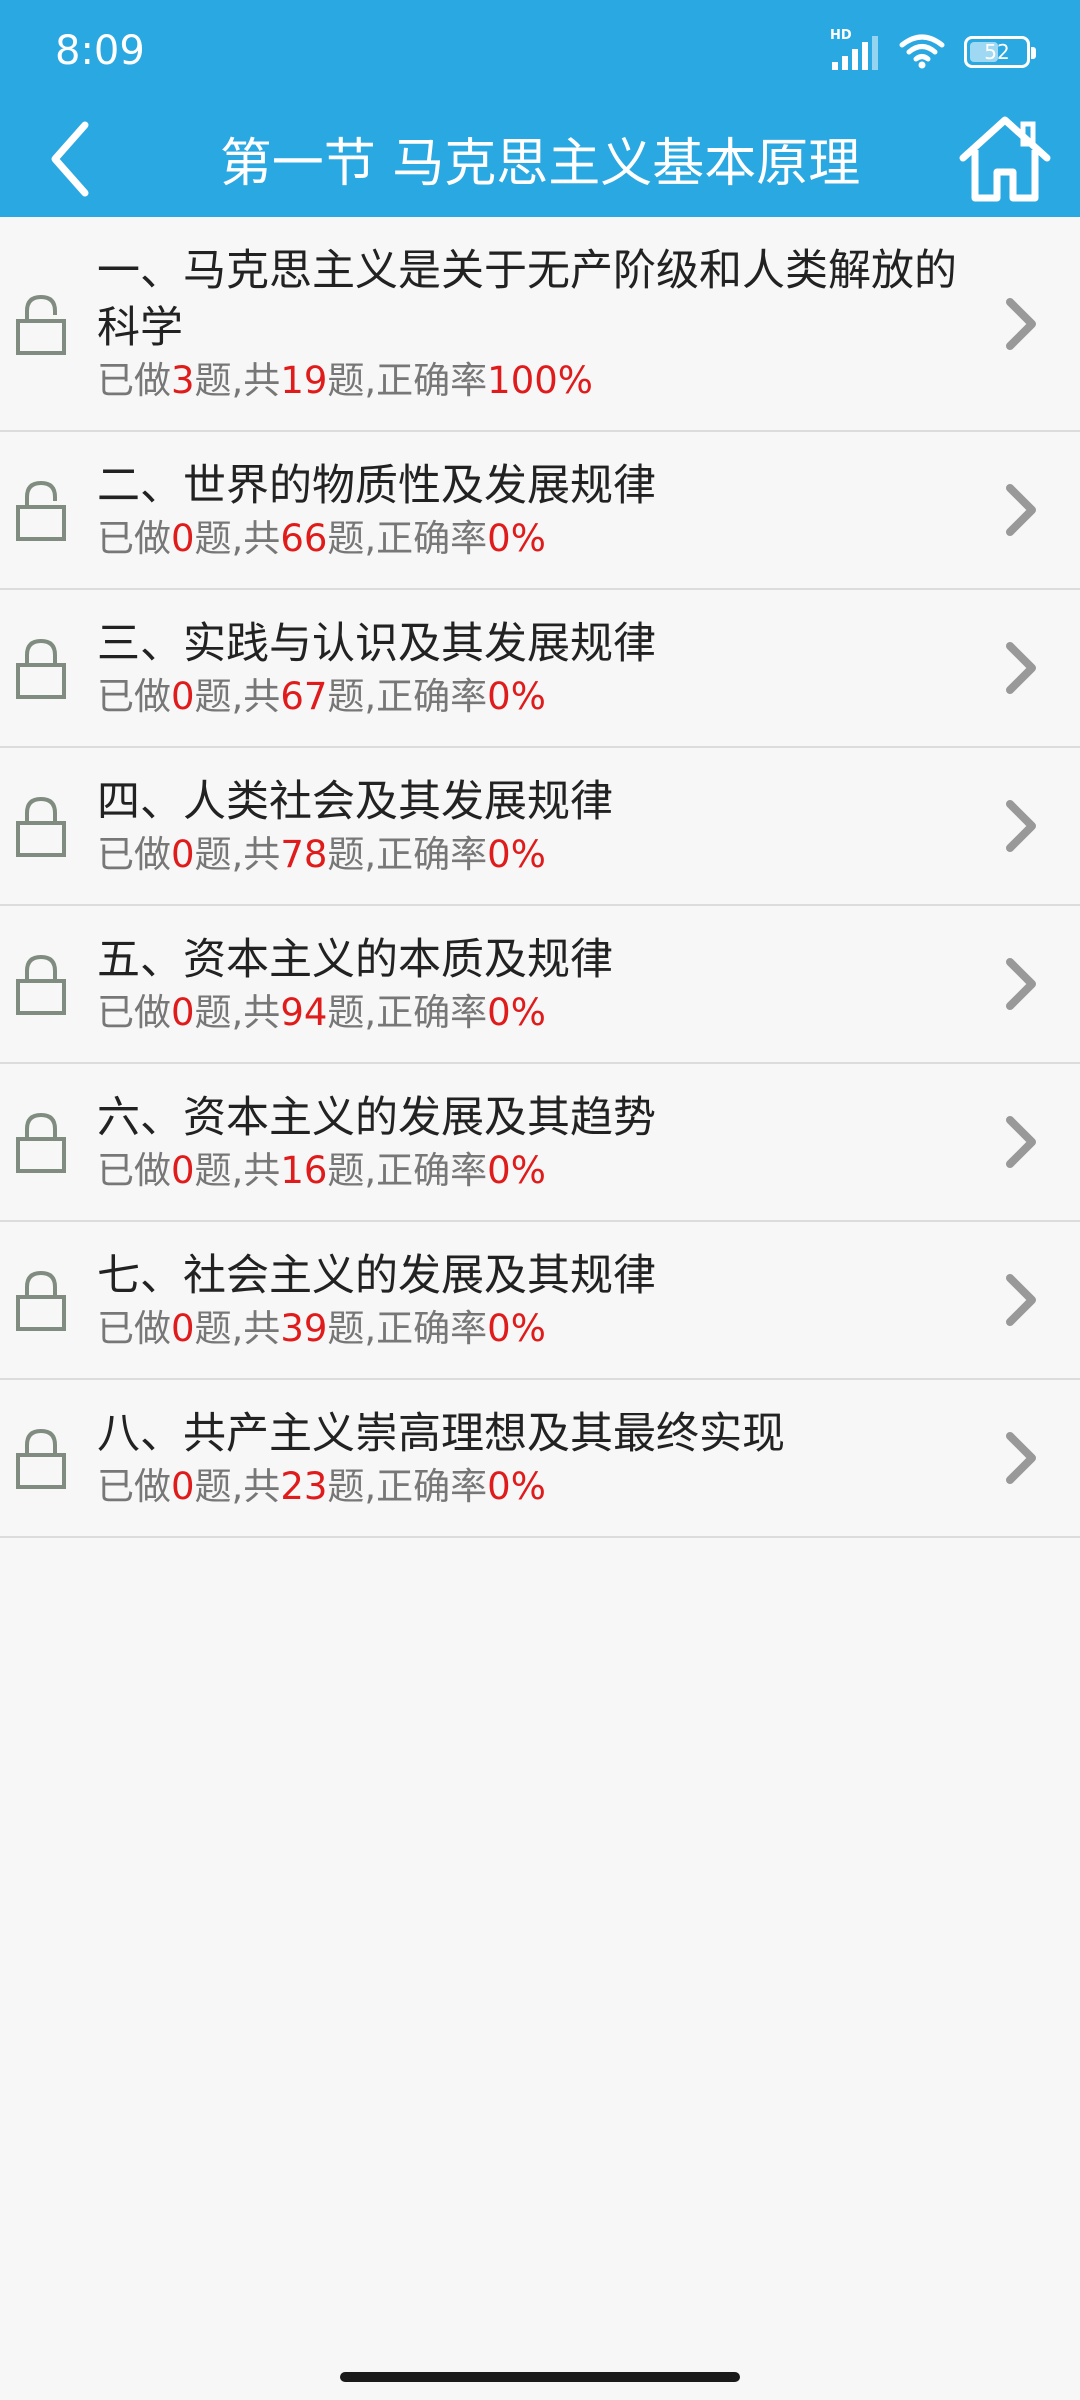 This screenshot has width=1080, height=2400. I want to click on section-text: 一、马克思主义是关于无产阶级和人类解放的科学 已做3题,共19题,正确率100%, so click(533, 324).